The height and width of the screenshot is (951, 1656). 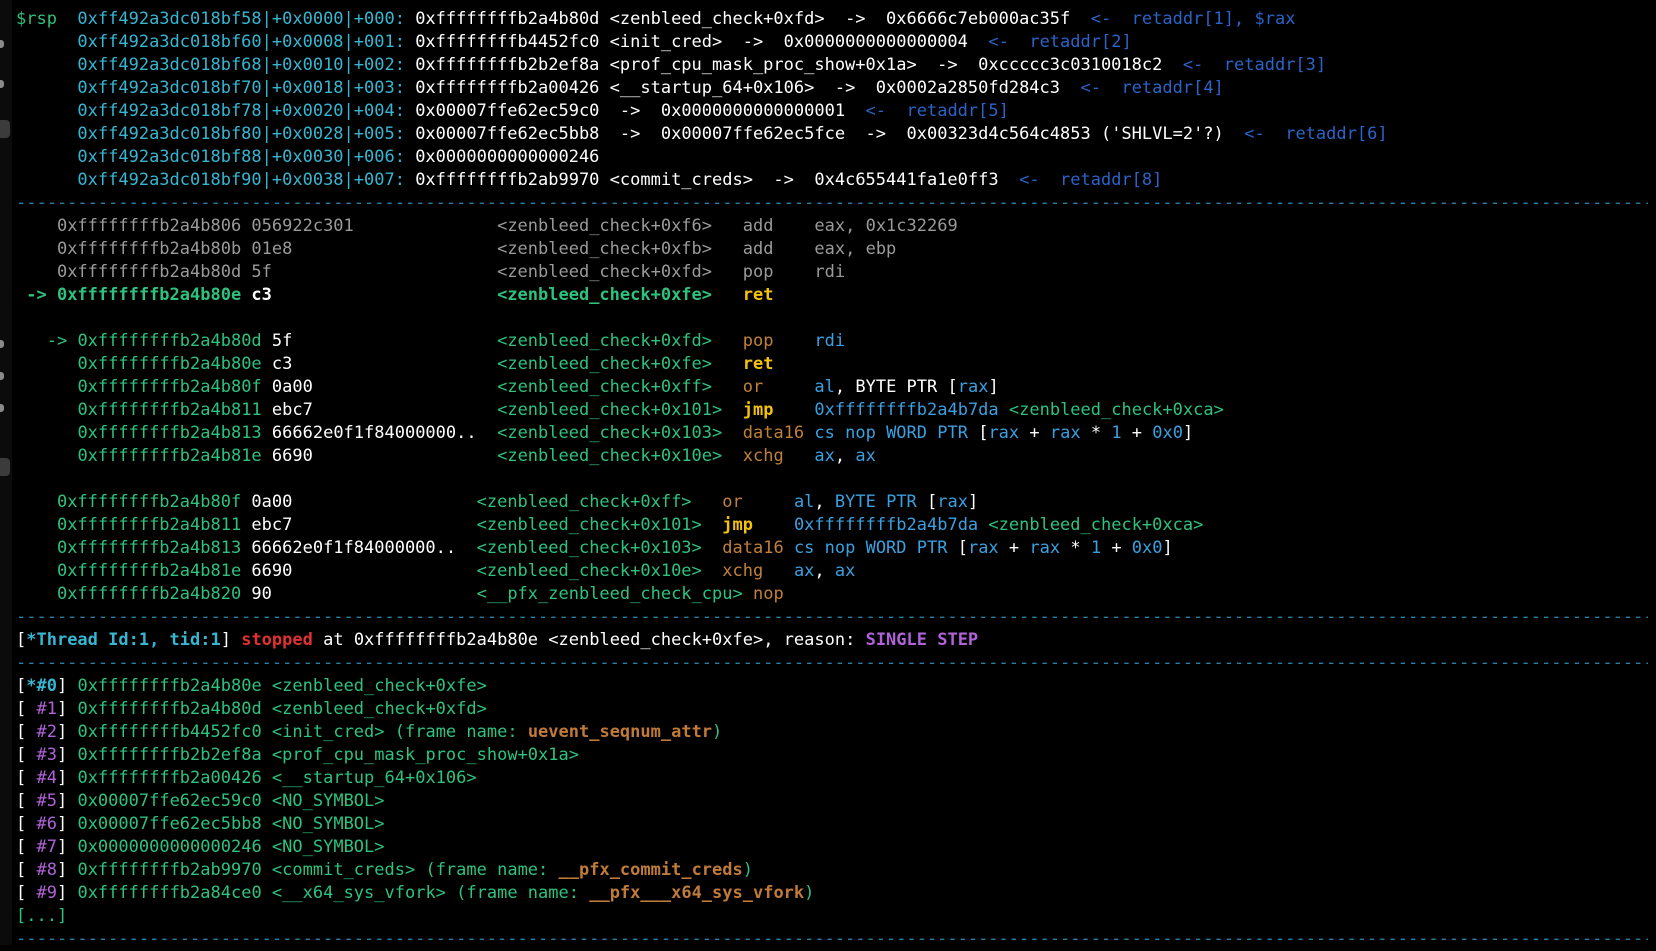 I want to click on frame-symbol: <NO_SYMBOL>, so click(x=323, y=824).